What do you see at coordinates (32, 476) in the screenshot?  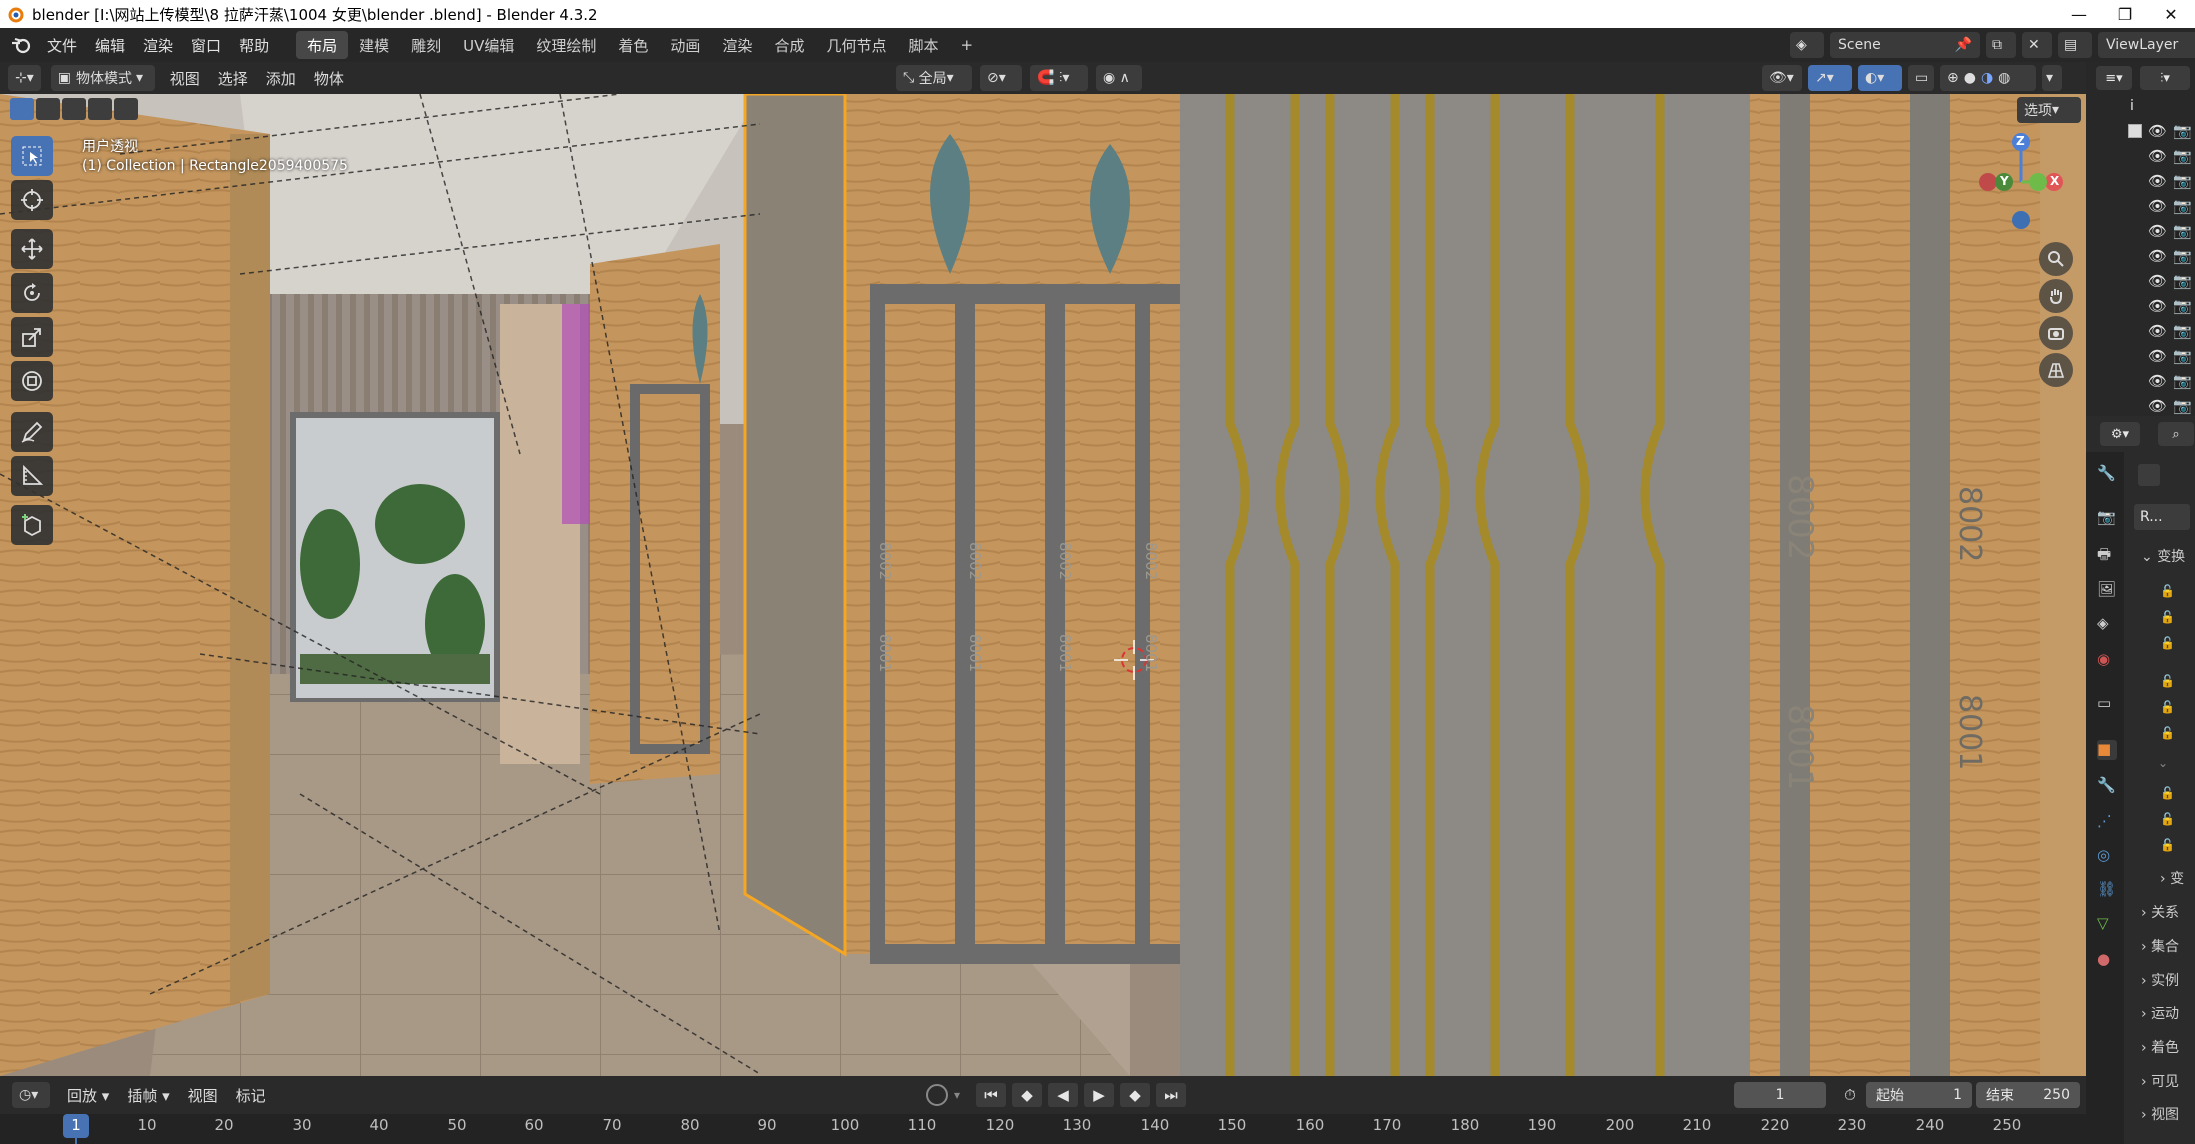 I see `measure-tool` at bounding box center [32, 476].